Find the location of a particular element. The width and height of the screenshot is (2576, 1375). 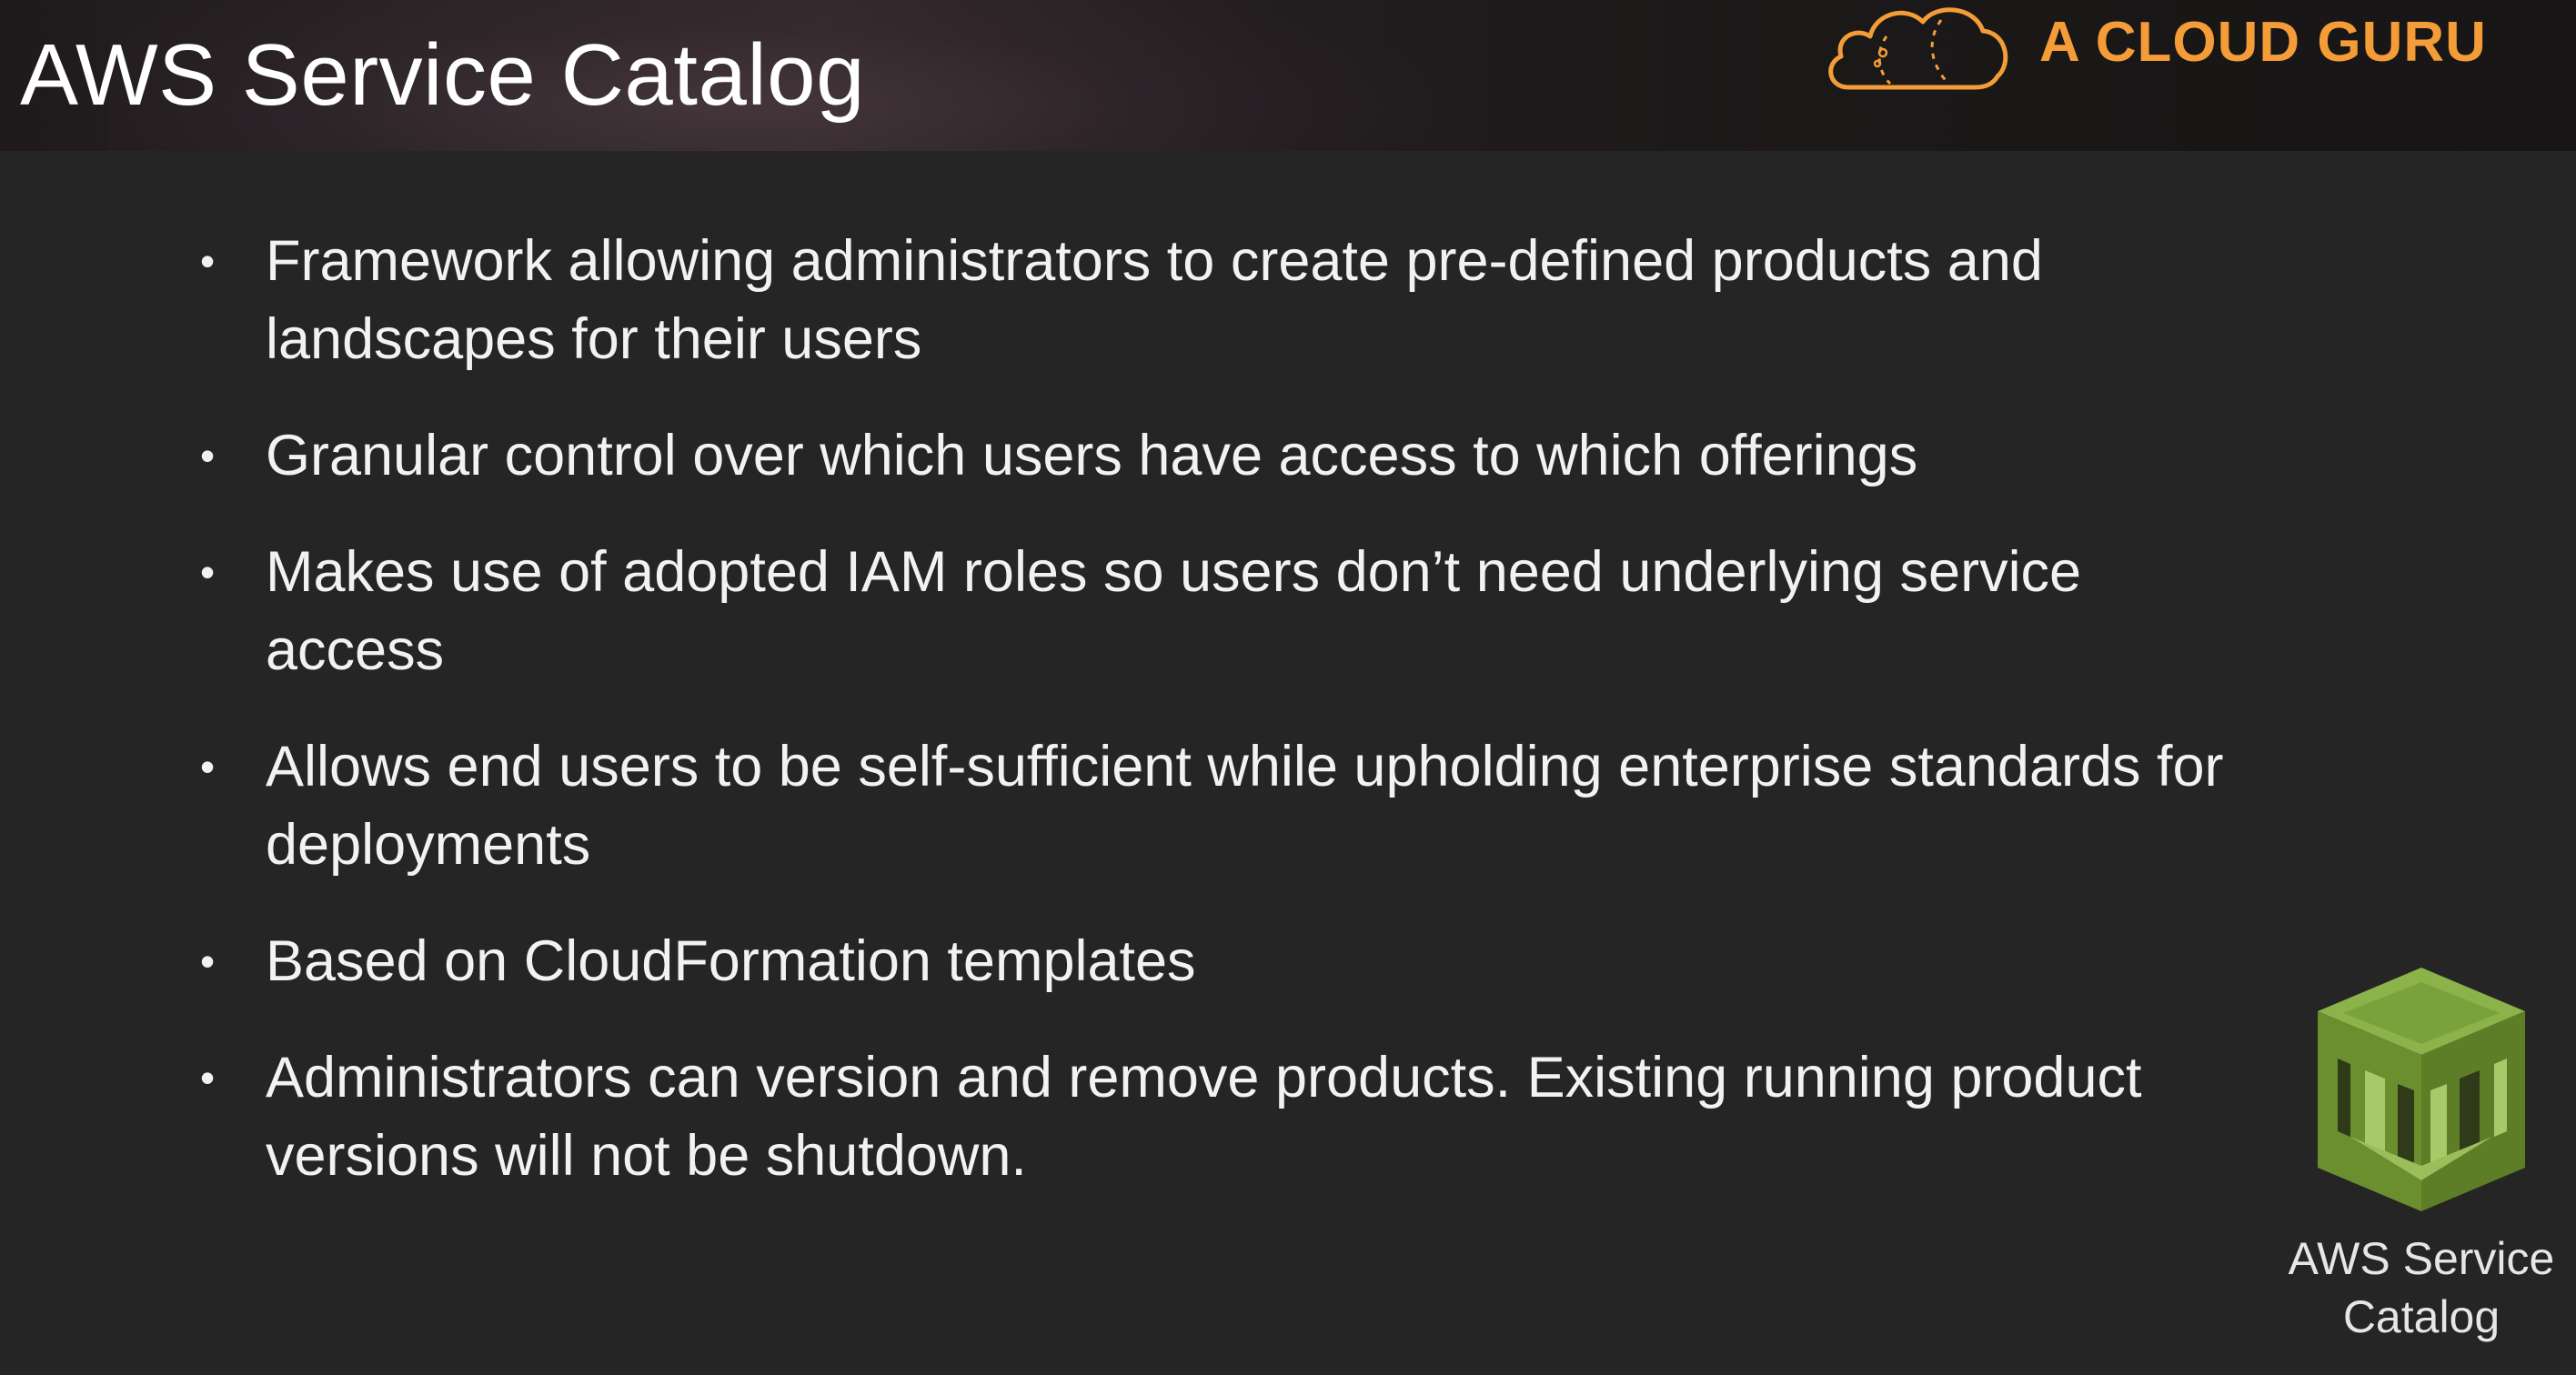

aws-service-catalog-icon is located at coordinates (2421, 1092).